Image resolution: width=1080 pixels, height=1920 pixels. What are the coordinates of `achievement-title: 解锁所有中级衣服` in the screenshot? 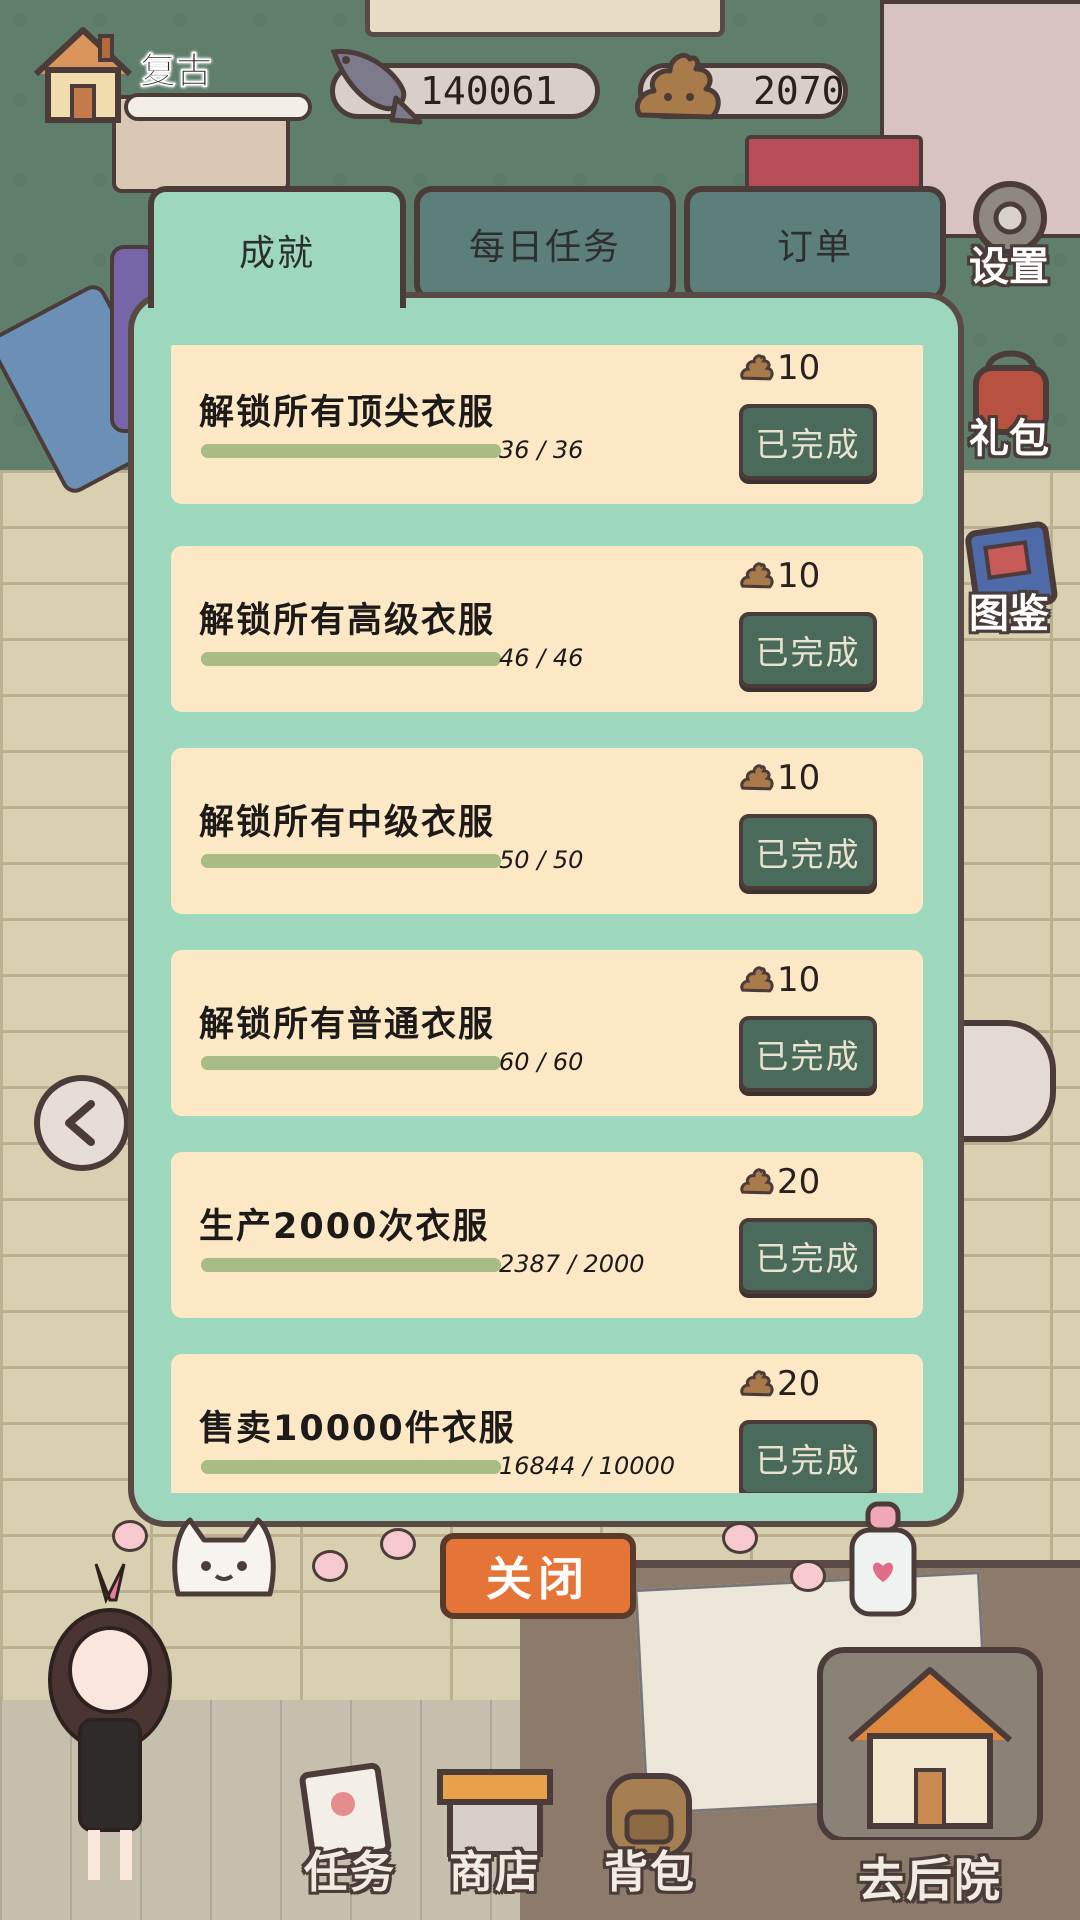 It's located at (347, 823).